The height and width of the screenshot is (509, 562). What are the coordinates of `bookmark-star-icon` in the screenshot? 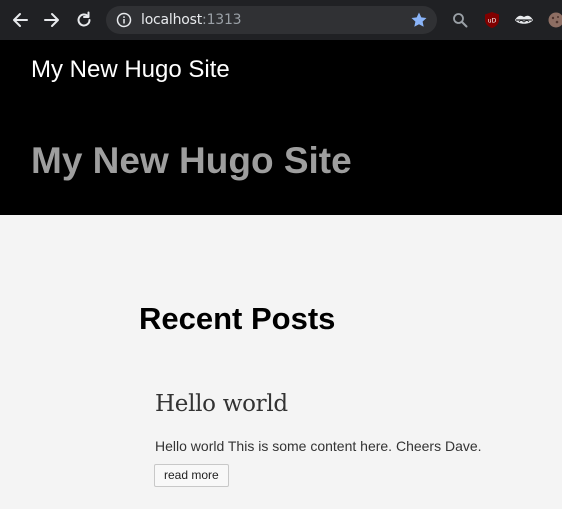 It's located at (419, 20).